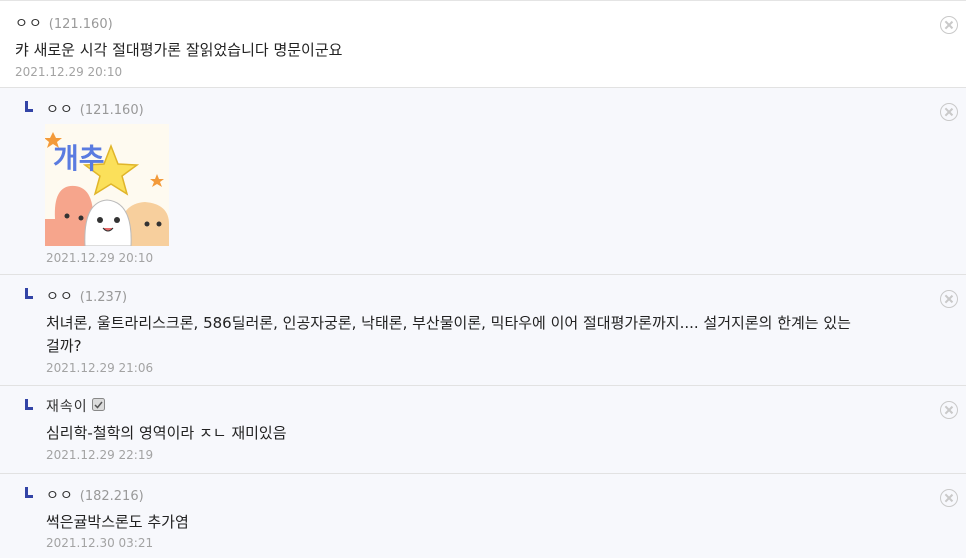 The height and width of the screenshot is (559, 966). What do you see at coordinates (100, 368) in the screenshot?
I see `comment-date: 2021.12.29 21:06` at bounding box center [100, 368].